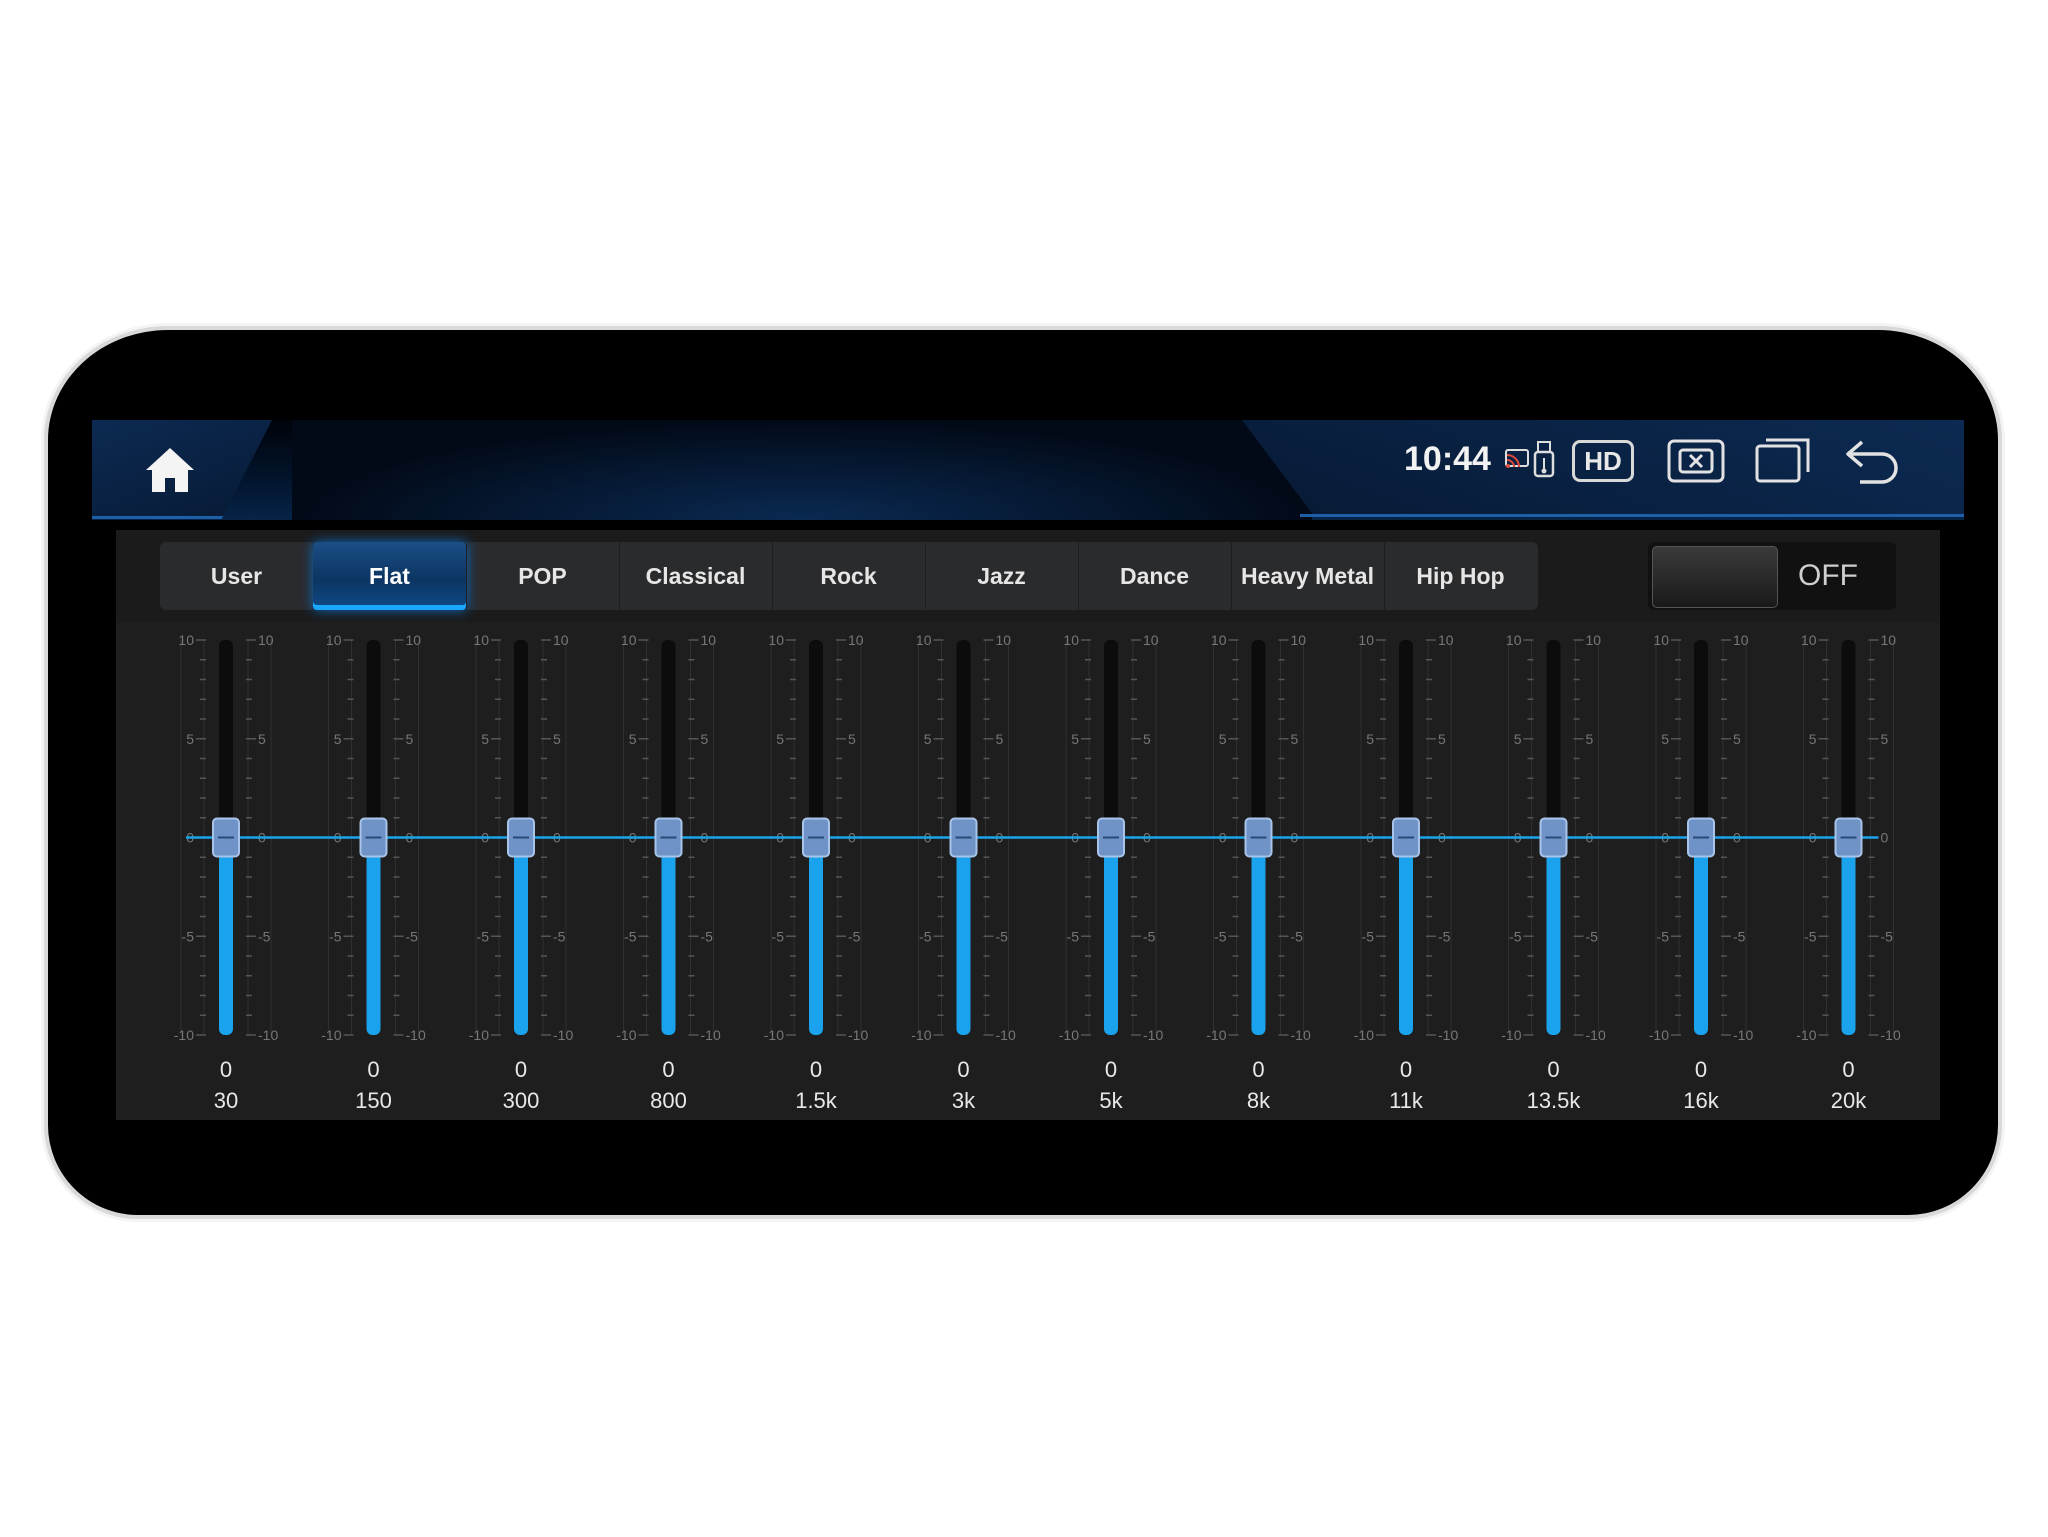 The width and height of the screenshot is (2048, 1537). Describe the element at coordinates (1632, 515) in the screenshot. I see `status-underline` at that location.